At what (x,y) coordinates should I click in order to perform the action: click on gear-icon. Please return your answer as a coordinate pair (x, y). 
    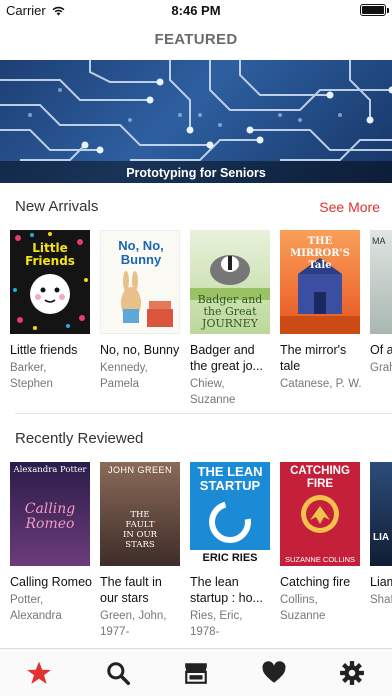
    Looking at the image, I should click on (352, 673).